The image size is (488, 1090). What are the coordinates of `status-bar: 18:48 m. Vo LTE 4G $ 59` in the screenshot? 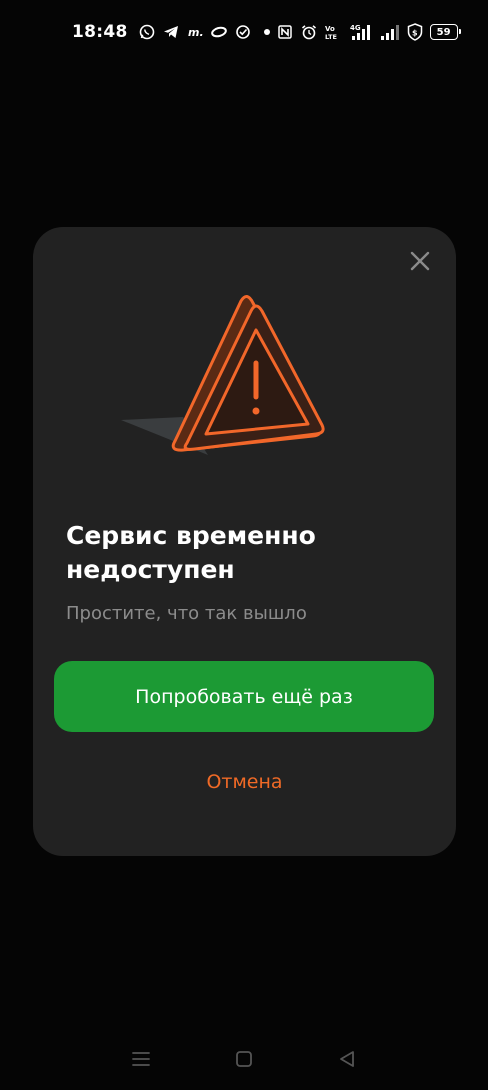 It's located at (244, 32).